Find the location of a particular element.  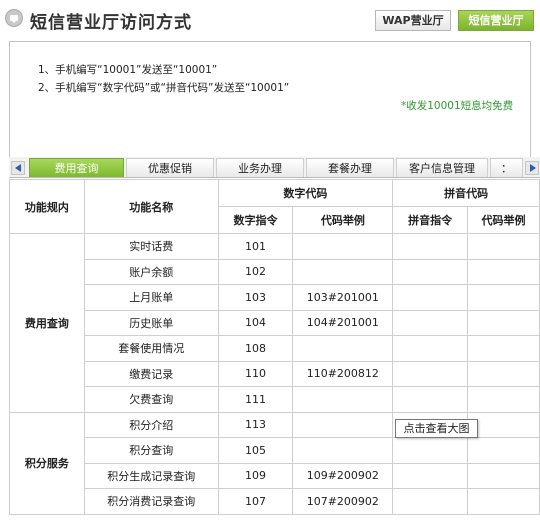

digit-command: 109 is located at coordinates (255, 475).